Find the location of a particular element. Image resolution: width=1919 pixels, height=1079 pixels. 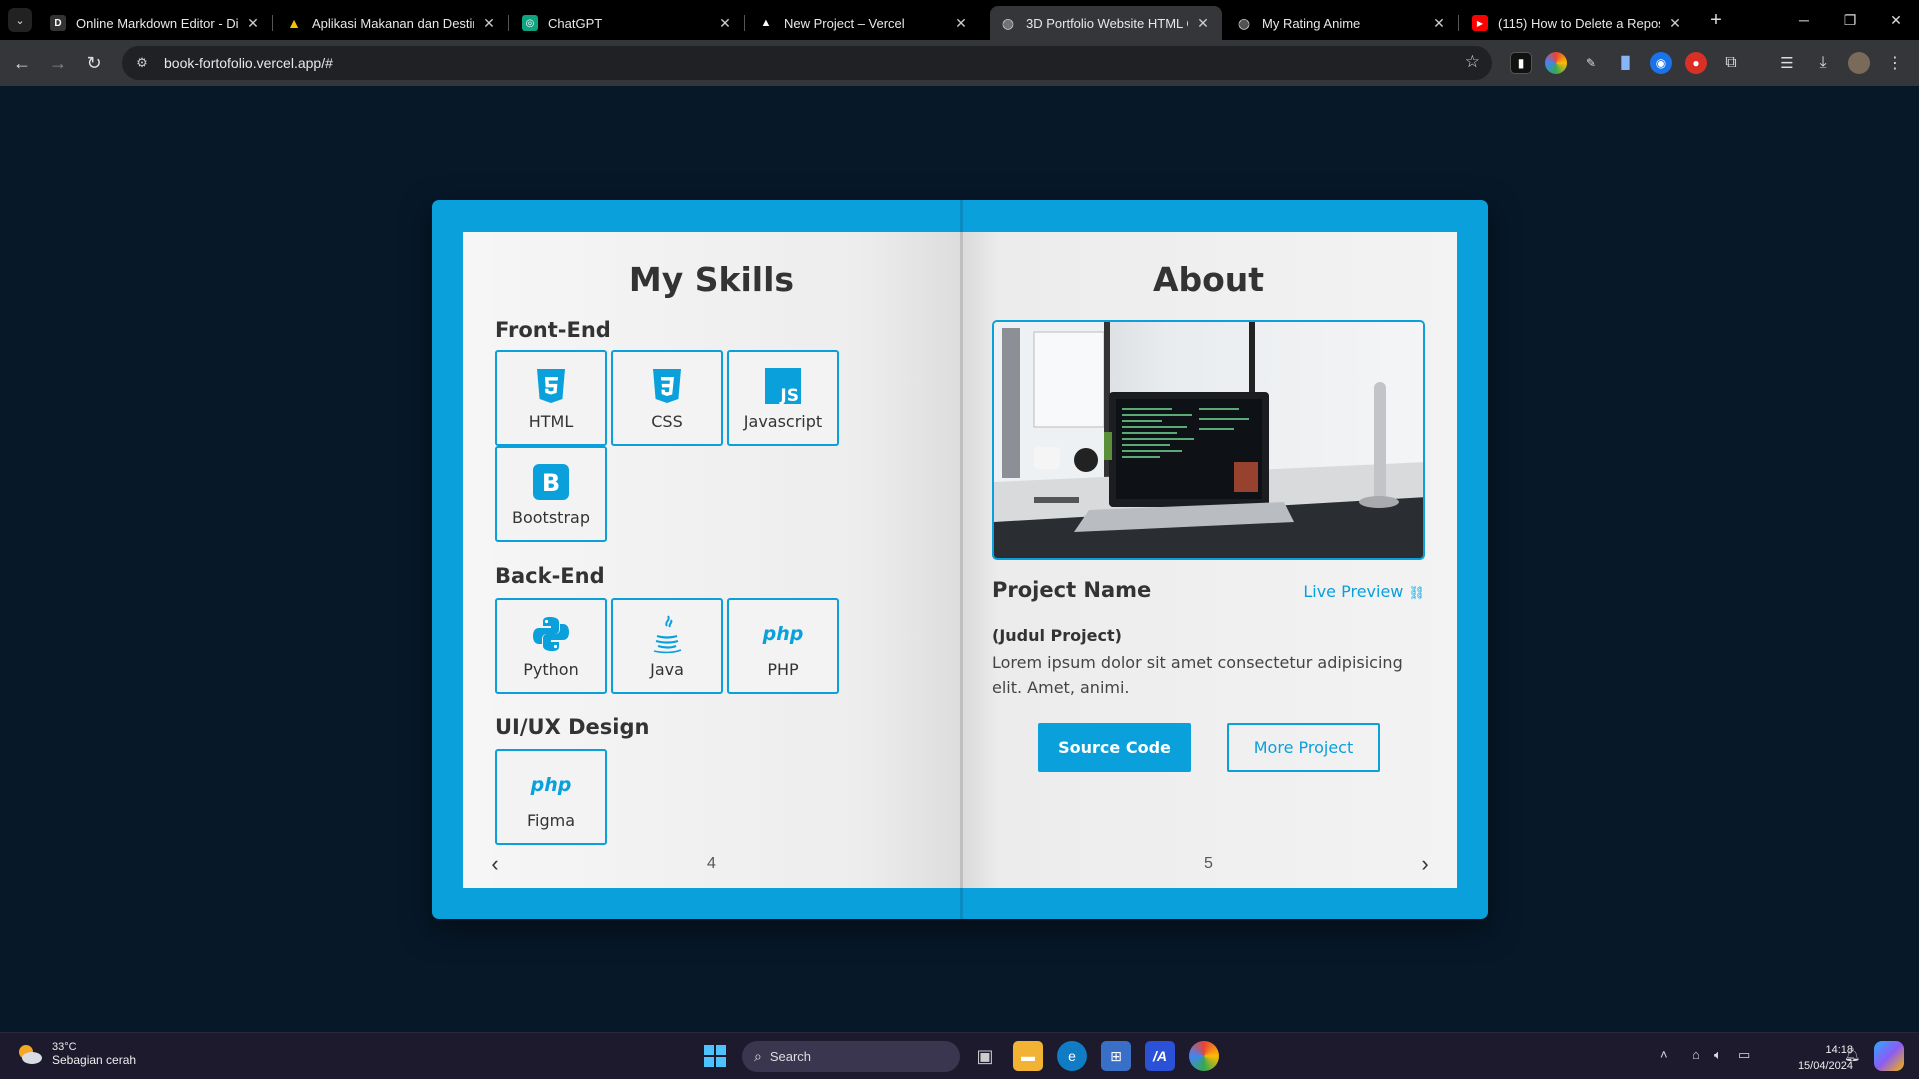

weather-widget: 33°C Sebagian cerah is located at coordinates (76, 1054).